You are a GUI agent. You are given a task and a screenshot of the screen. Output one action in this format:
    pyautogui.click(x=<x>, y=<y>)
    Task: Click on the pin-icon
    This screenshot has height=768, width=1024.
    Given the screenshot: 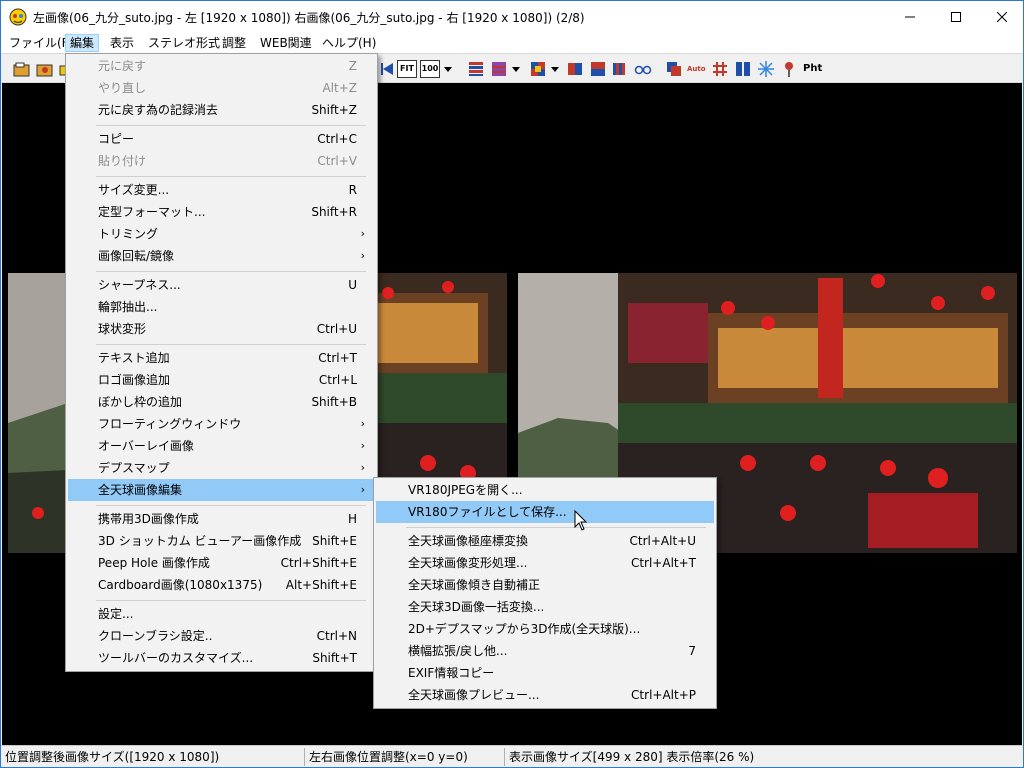 What is the action you would take?
    pyautogui.click(x=789, y=69)
    